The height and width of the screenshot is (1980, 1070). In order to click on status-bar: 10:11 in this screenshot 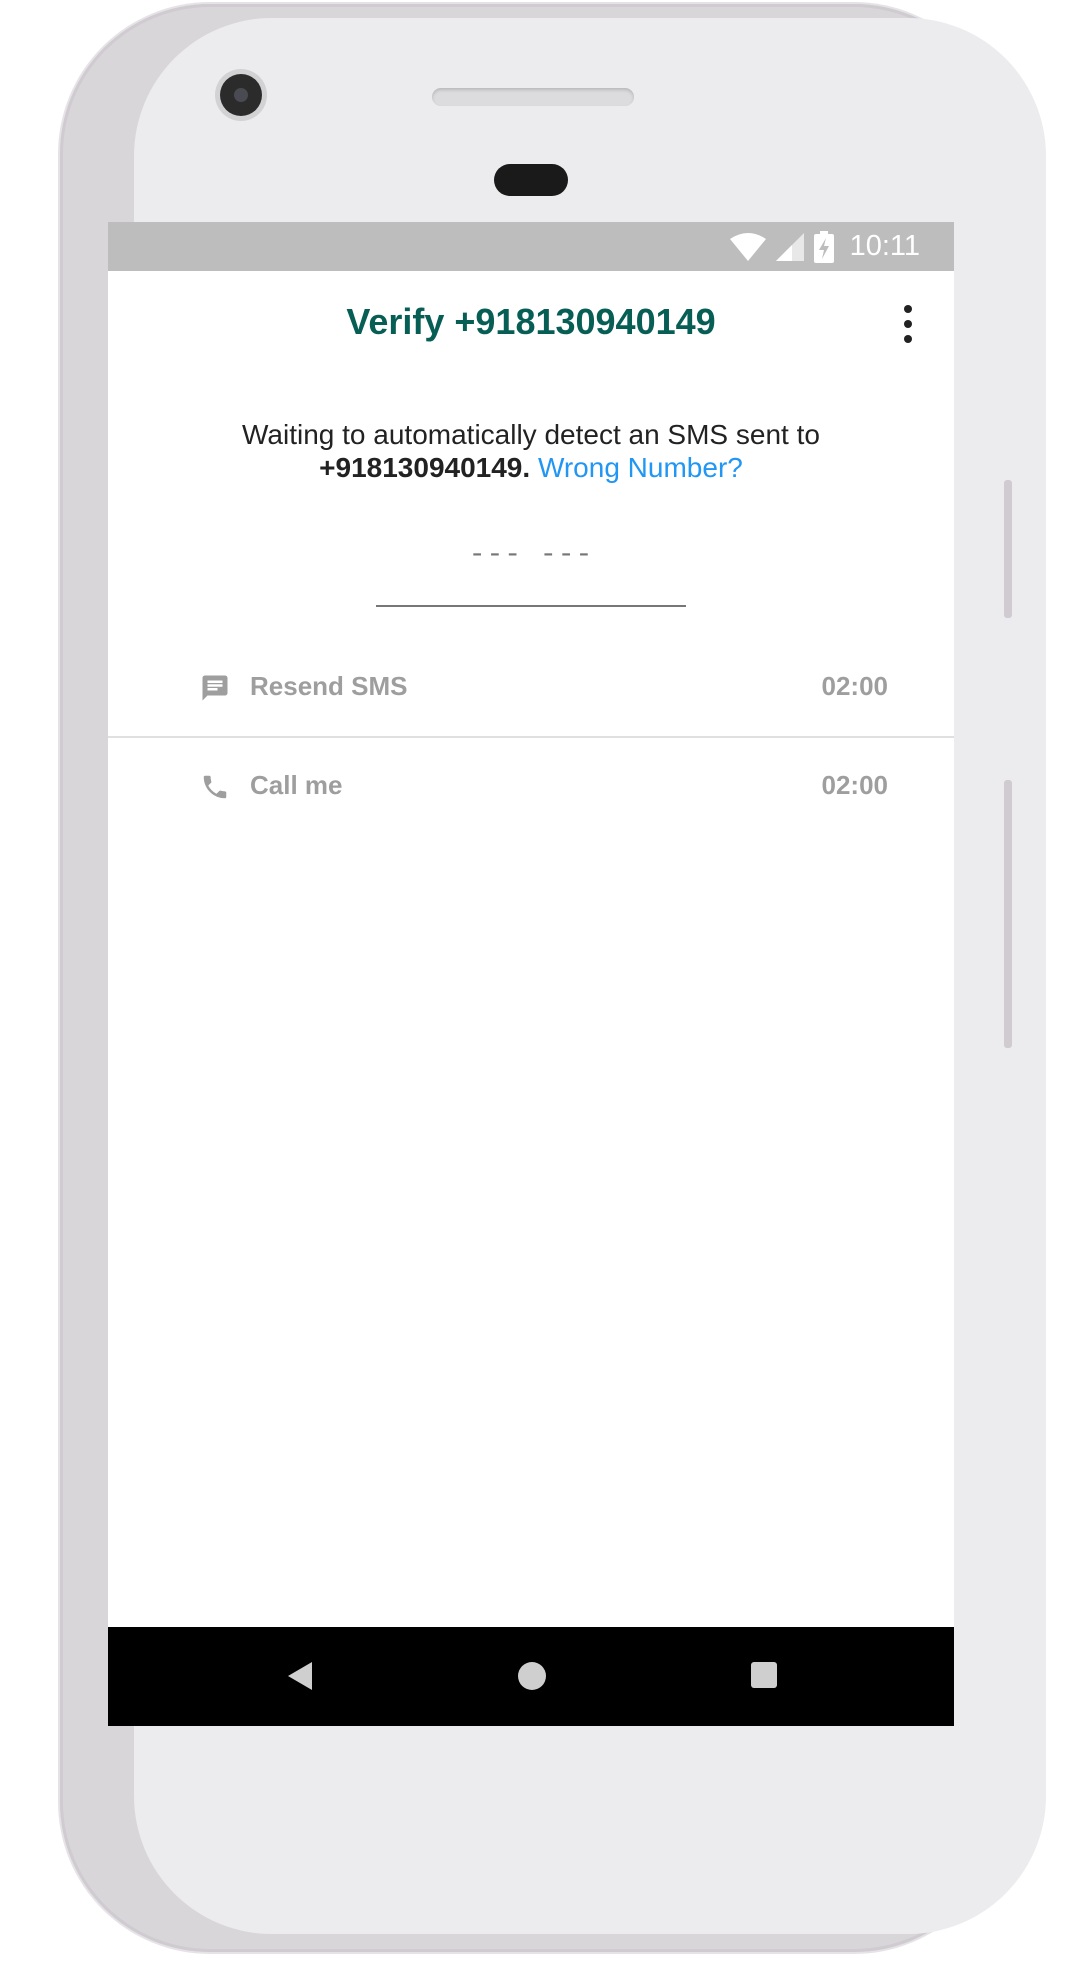, I will do `click(531, 246)`.